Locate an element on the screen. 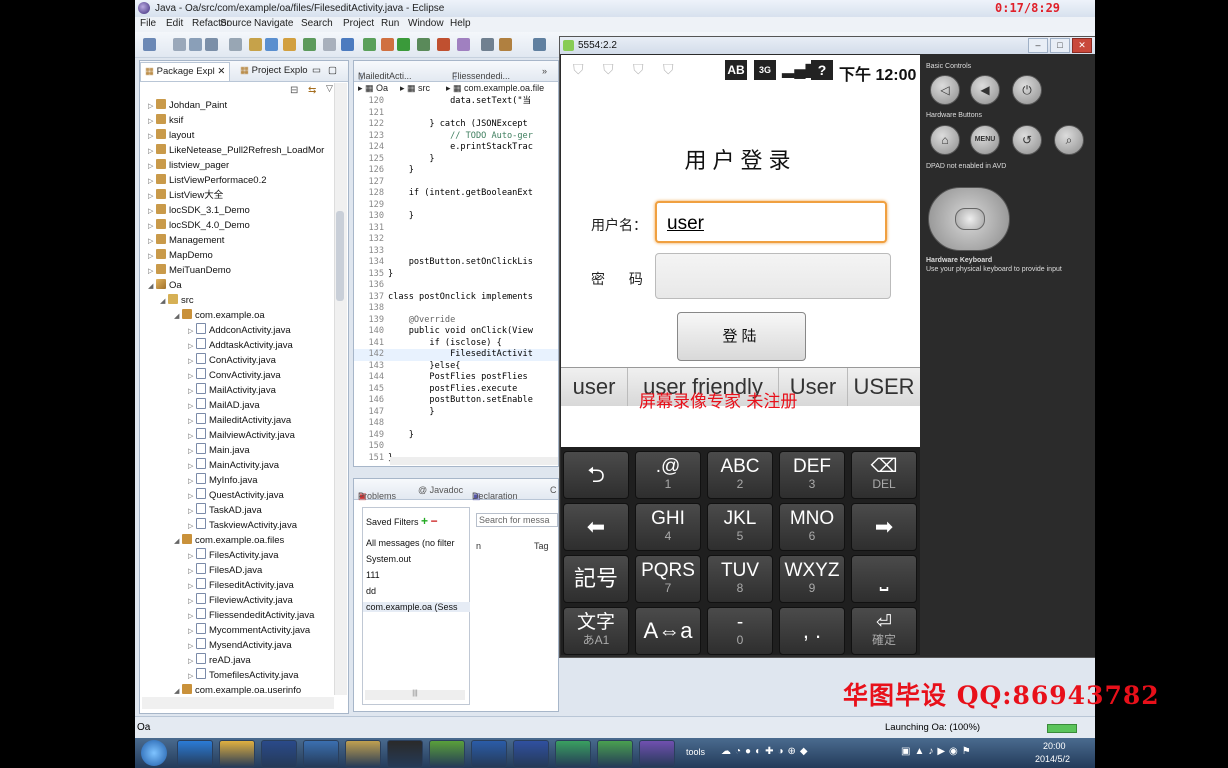 This screenshot has height=768, width=1228. filter-item: com.example.oa (Sess is located at coordinates (416, 607).